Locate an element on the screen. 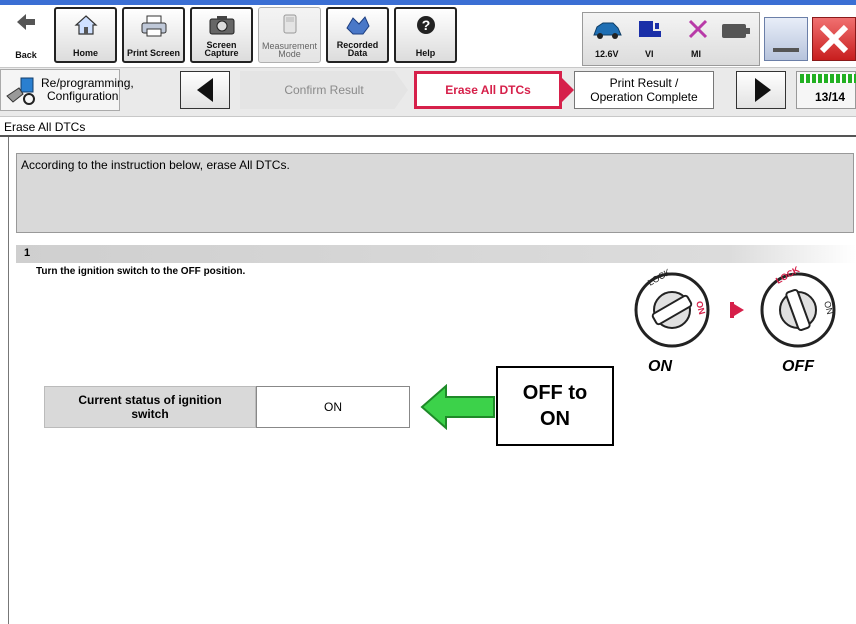  step-erase-all-dtcs-label: Erase All DTCs is located at coordinates (488, 90).